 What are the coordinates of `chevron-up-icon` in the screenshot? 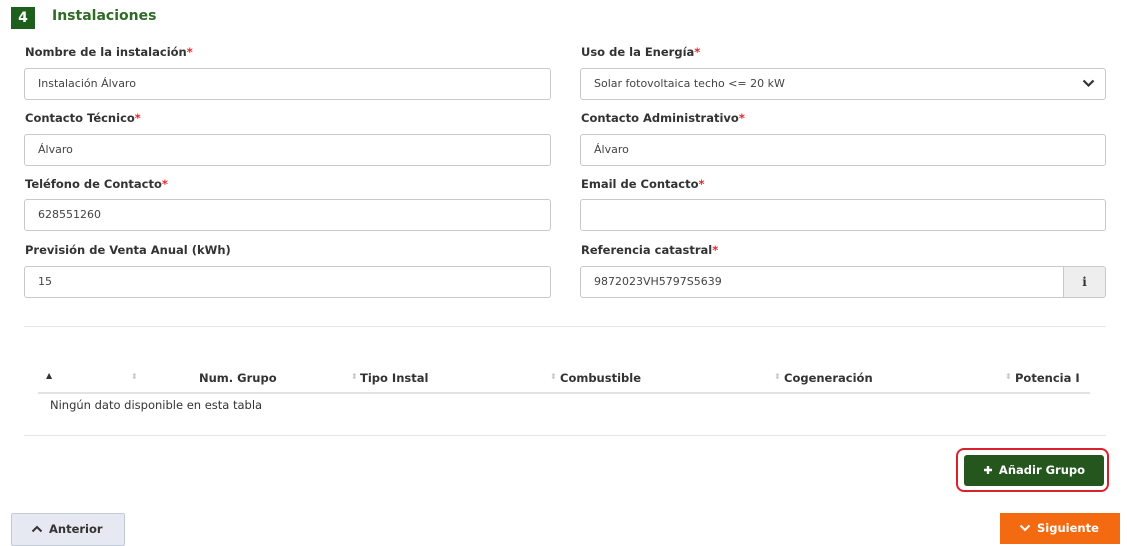 It's located at (37, 529).